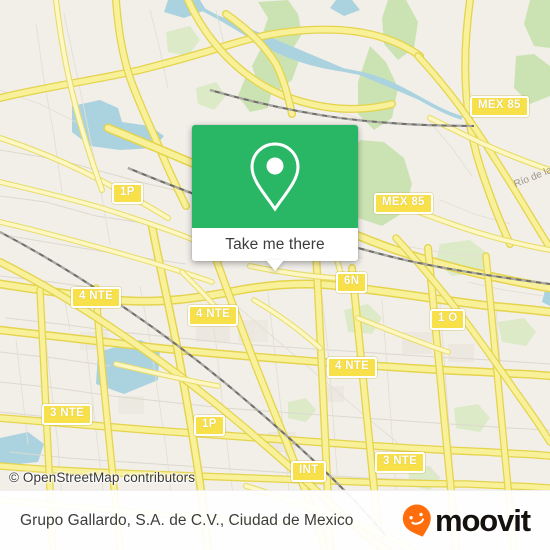 The height and width of the screenshot is (550, 550). I want to click on destination-popup-card: Take me there, so click(275, 198).